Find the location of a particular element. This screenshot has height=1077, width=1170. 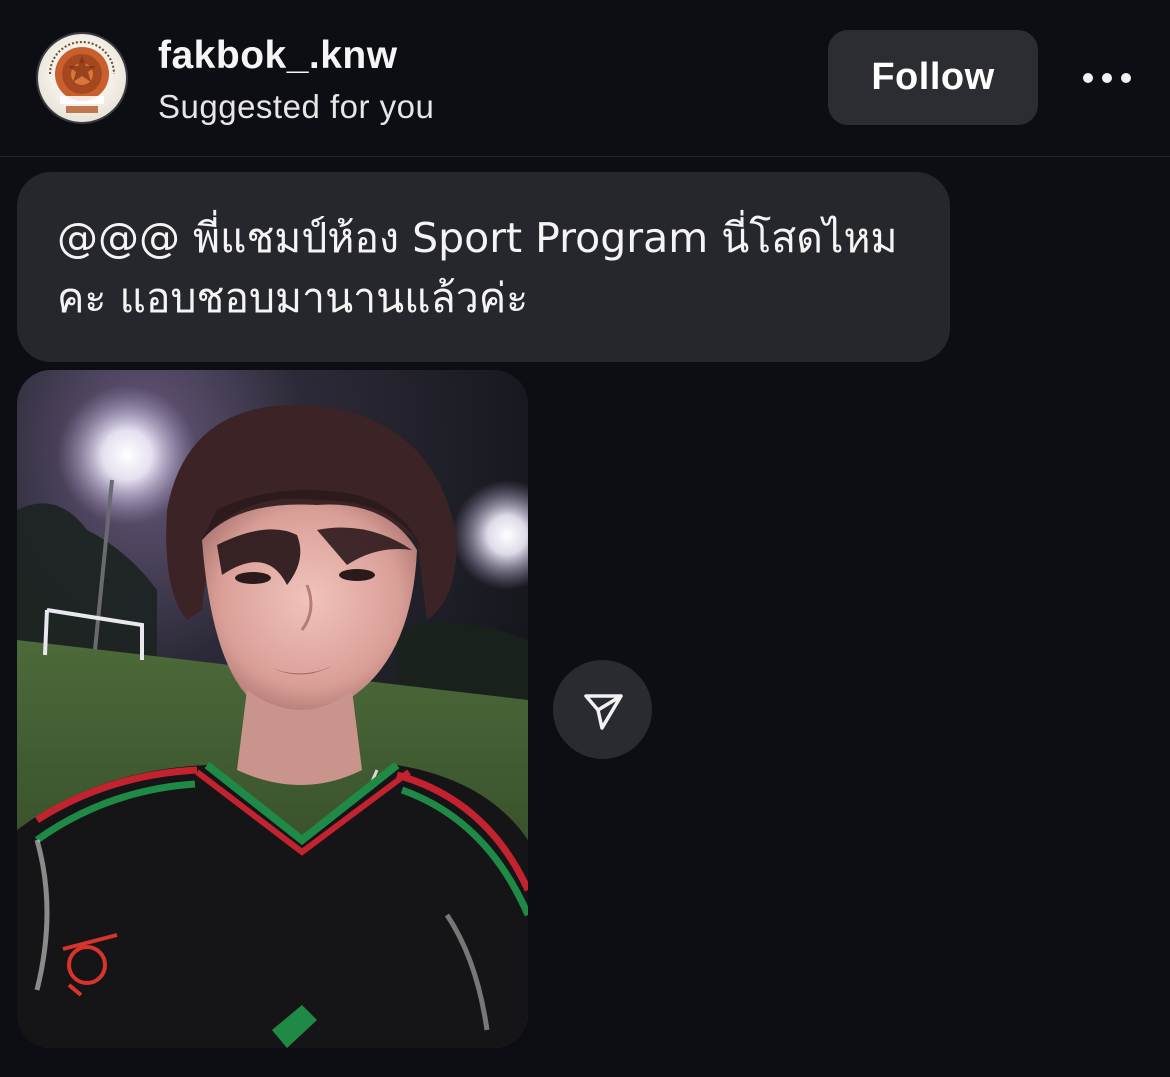

send-share-icon is located at coordinates (602, 709).